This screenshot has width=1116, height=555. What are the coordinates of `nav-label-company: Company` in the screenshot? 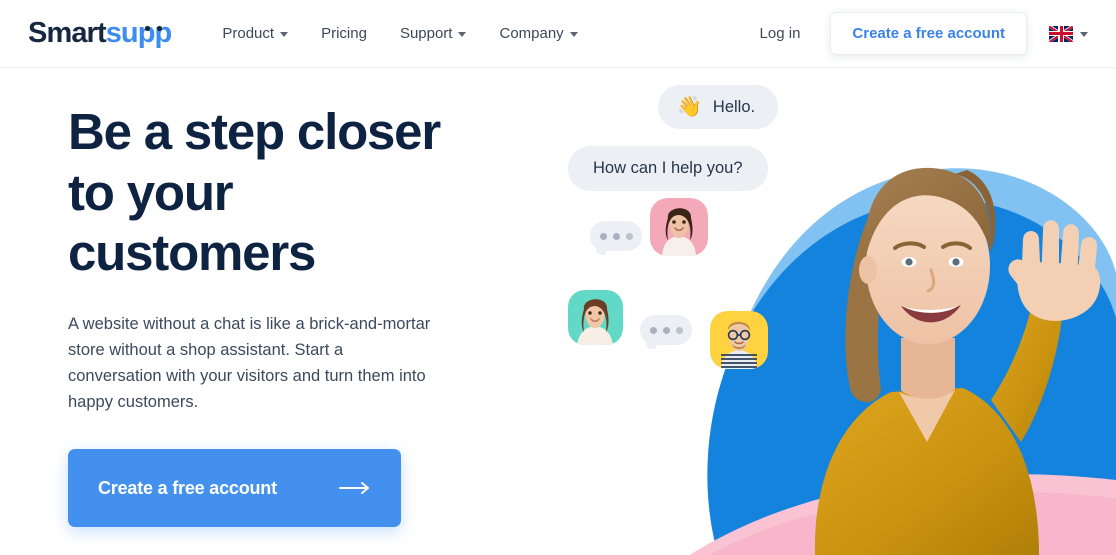 It's located at (531, 33).